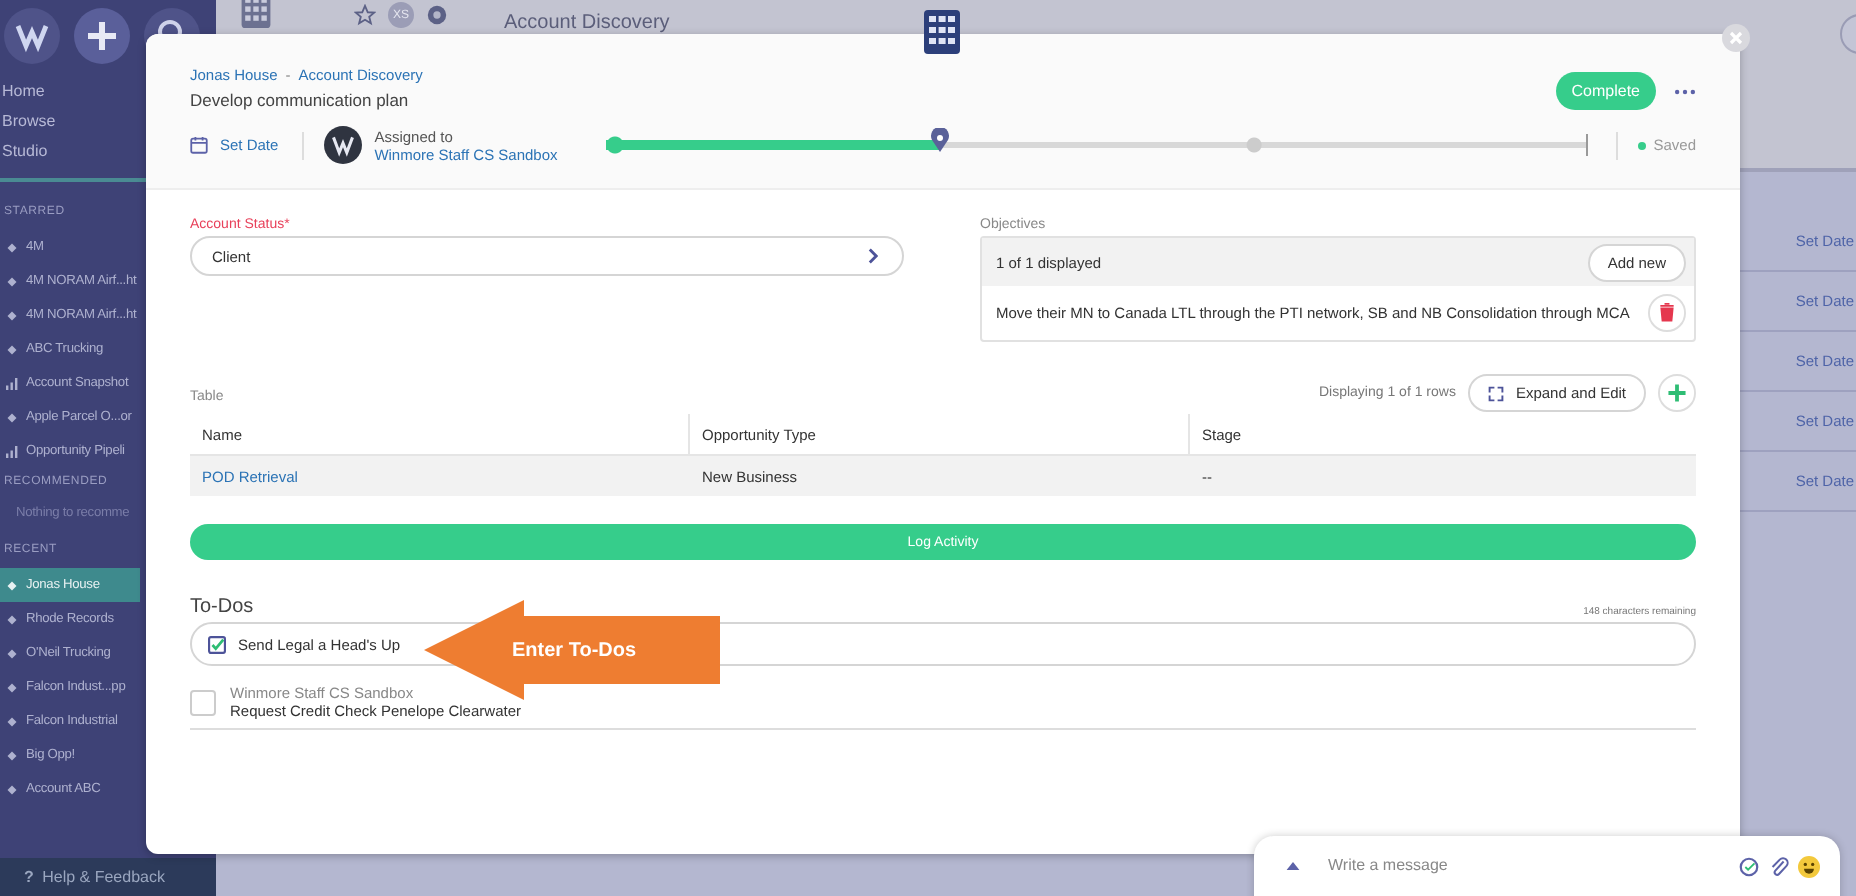 Image resolution: width=1856 pixels, height=896 pixels. Describe the element at coordinates (256, 14) in the screenshot. I see `grid-icon` at that location.